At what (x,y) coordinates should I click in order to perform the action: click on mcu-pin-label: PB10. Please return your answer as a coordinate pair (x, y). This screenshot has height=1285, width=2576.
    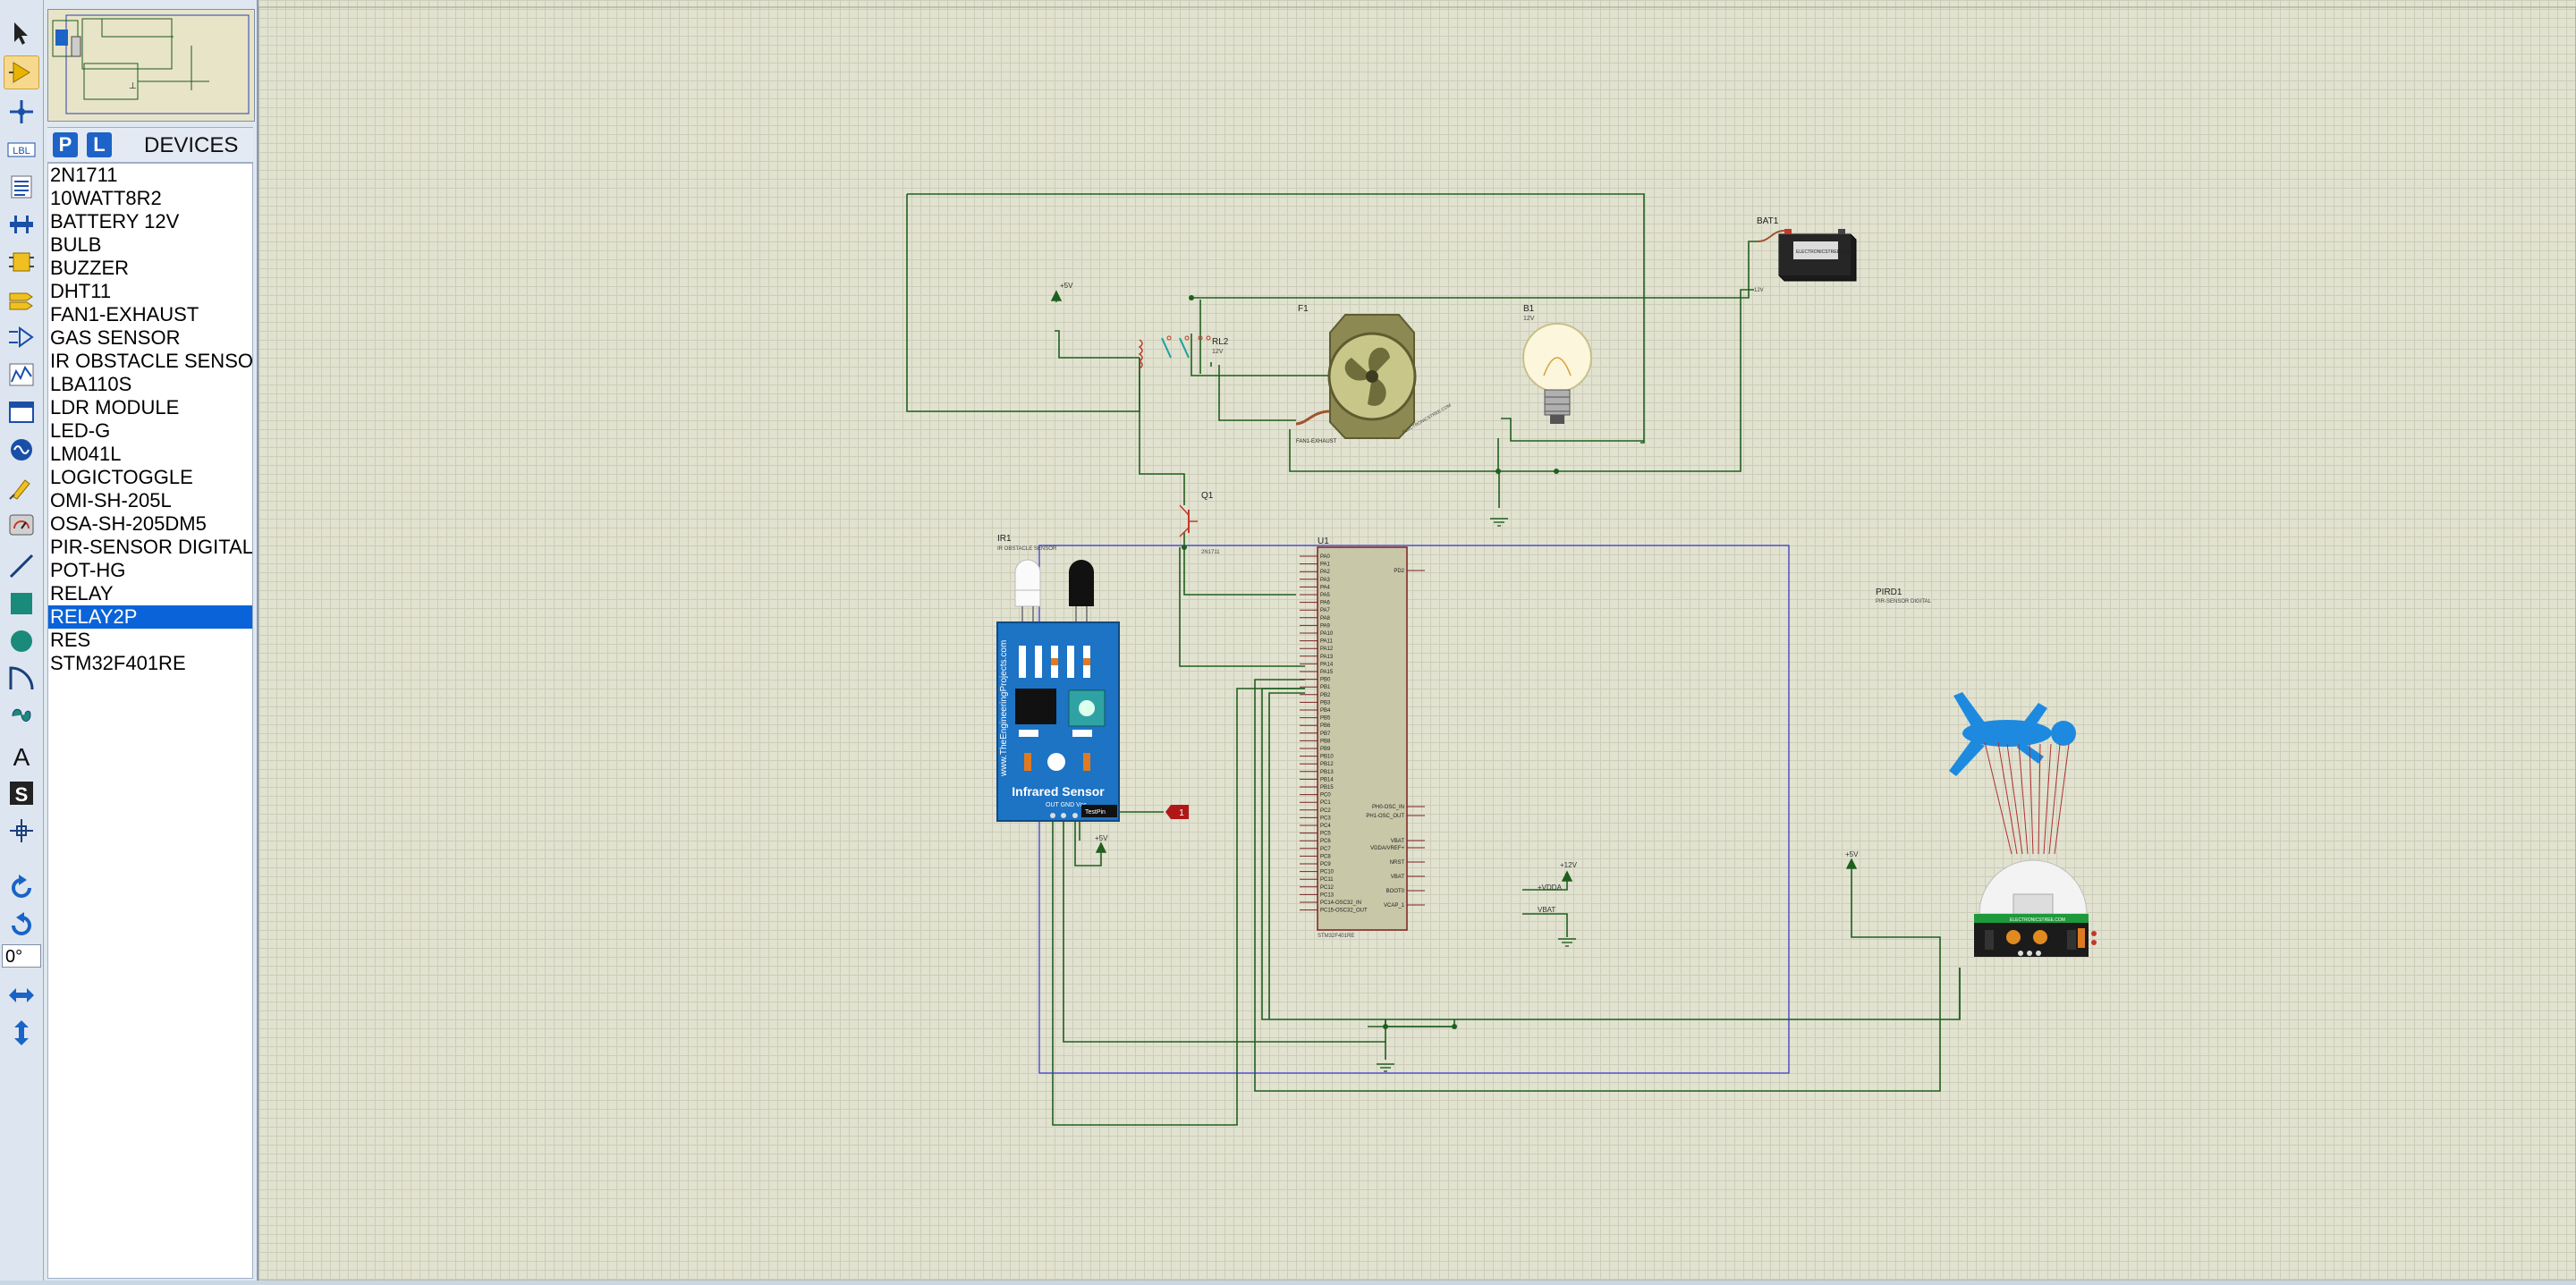
    Looking at the image, I should click on (1327, 757).